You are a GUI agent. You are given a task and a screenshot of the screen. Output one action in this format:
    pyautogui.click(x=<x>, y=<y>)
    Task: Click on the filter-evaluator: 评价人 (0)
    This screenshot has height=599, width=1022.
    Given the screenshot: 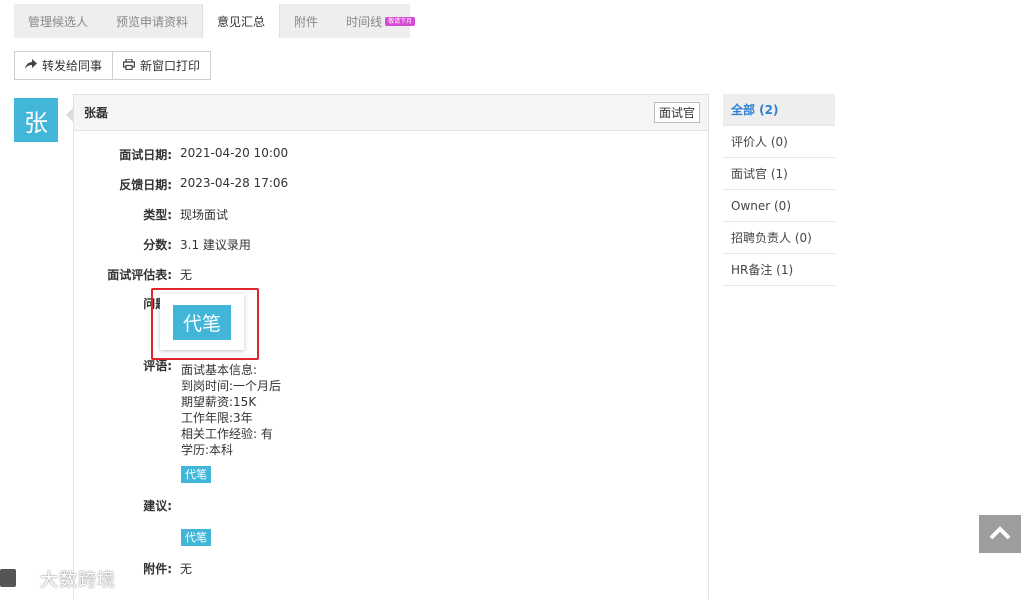 What is the action you would take?
    pyautogui.click(x=779, y=142)
    